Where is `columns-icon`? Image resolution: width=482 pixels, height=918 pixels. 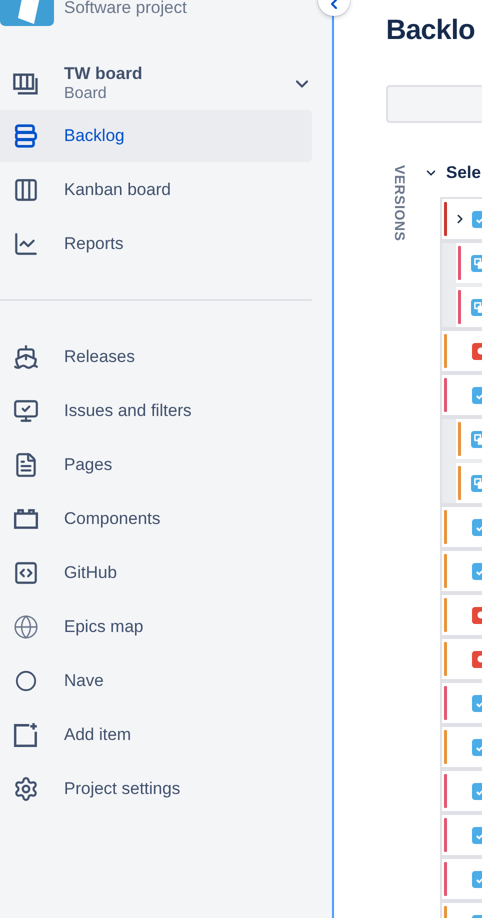 columns-icon is located at coordinates (26, 190).